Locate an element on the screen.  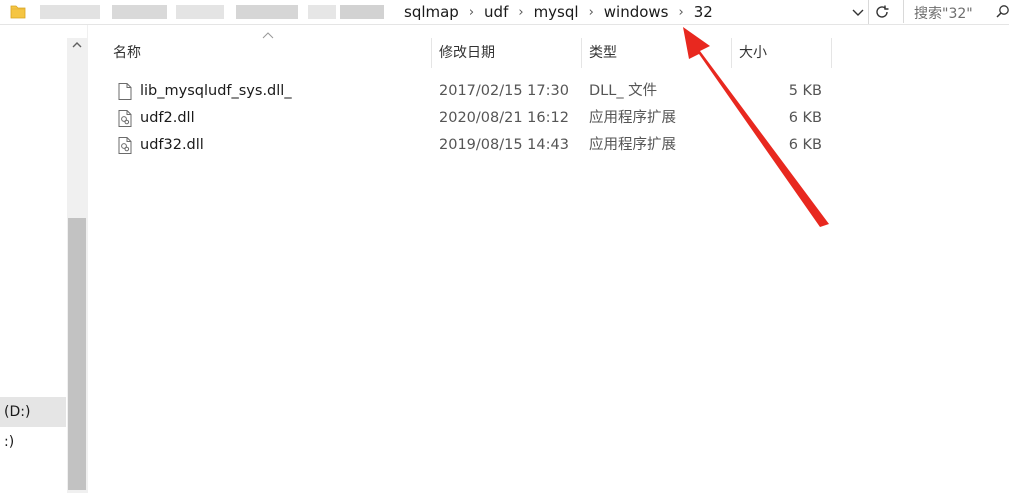
column-header-size: 大小 is located at coordinates (784, 53).